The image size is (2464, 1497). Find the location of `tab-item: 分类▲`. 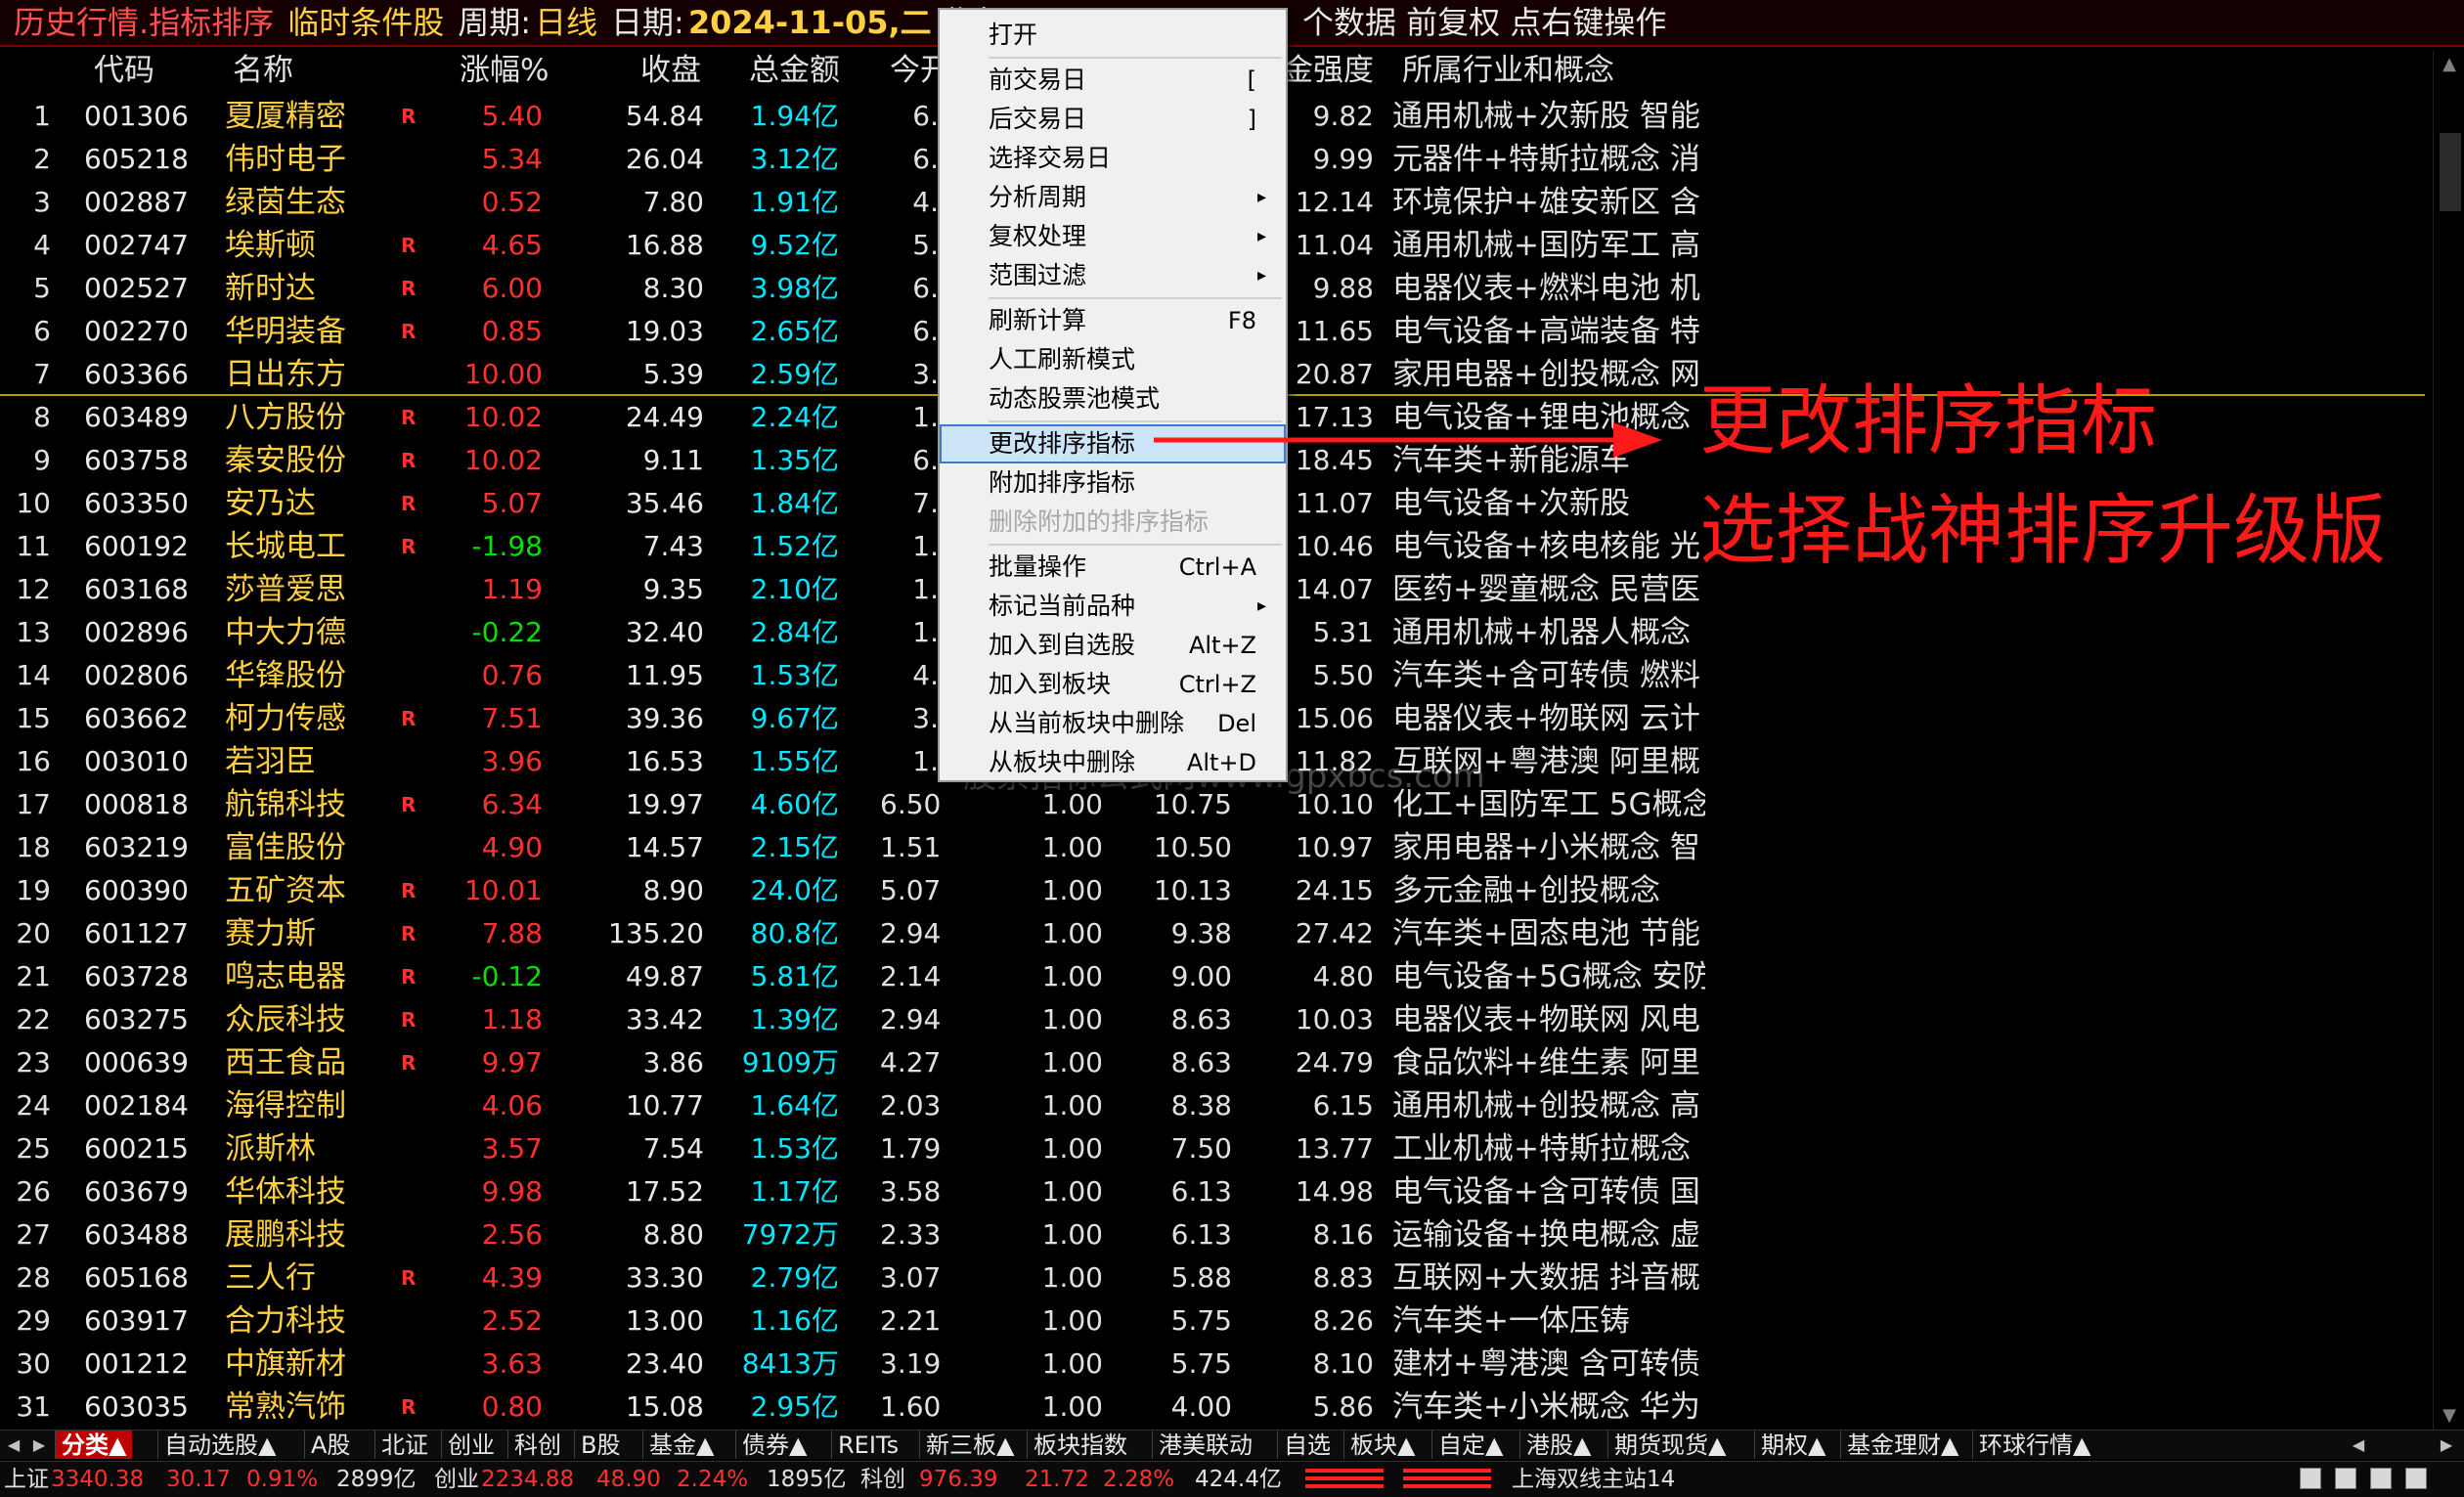

tab-item: 分类▲ is located at coordinates (94, 1445).